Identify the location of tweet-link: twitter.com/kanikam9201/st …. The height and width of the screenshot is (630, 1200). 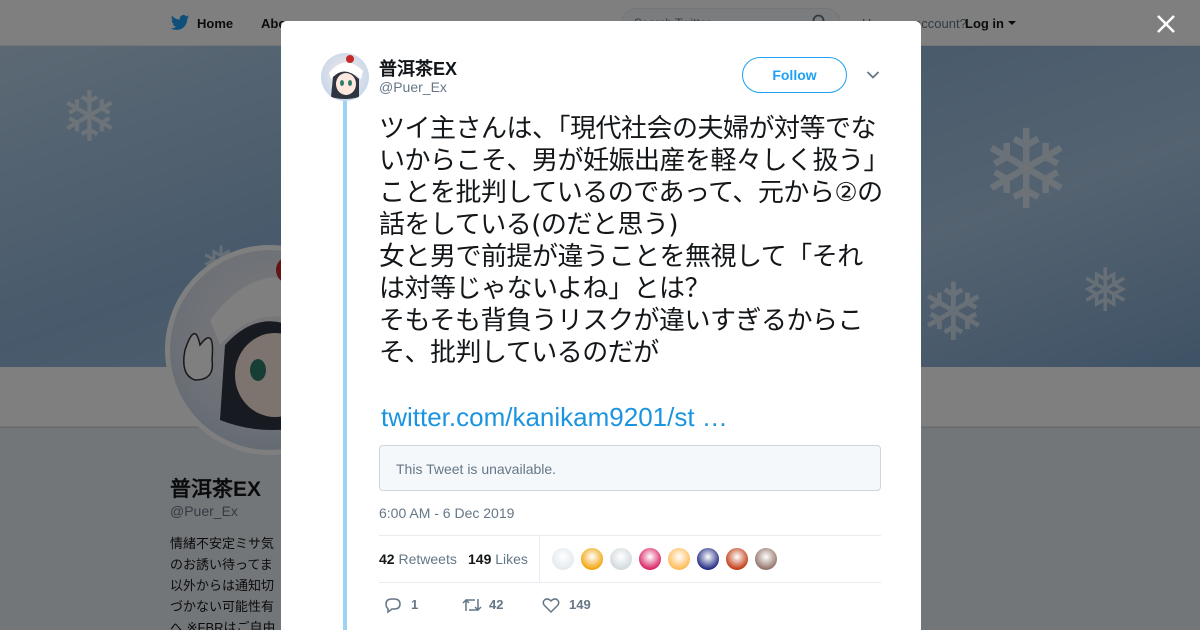
(554, 417).